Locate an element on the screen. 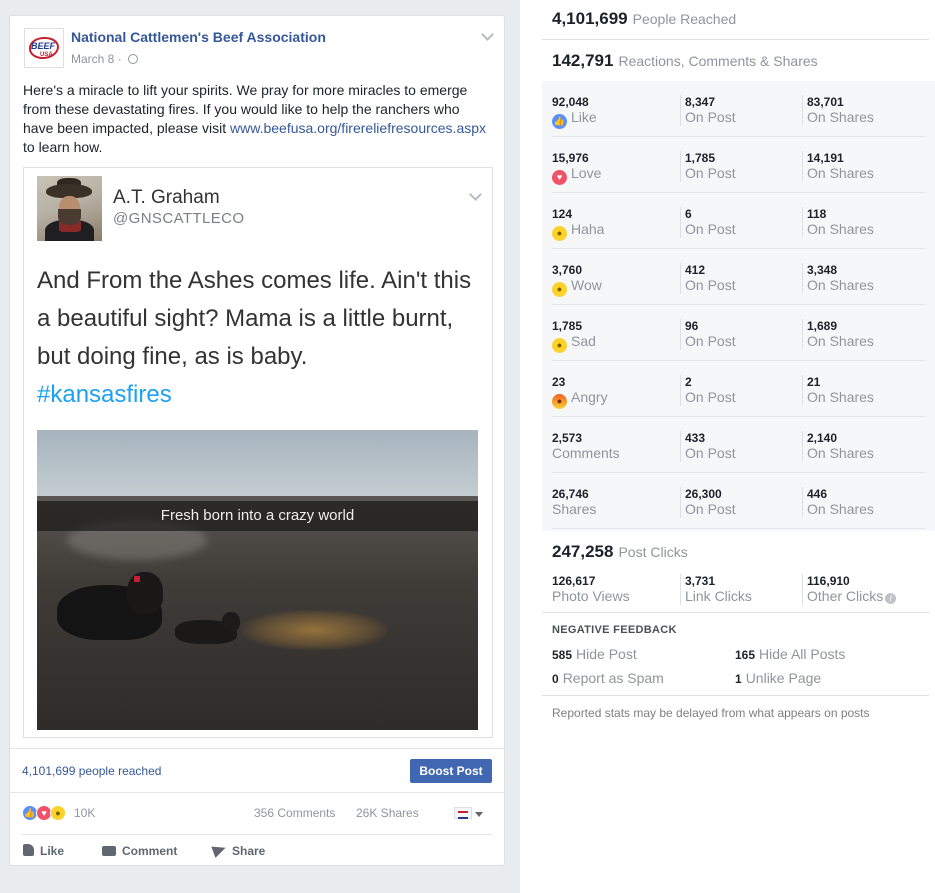  reactions-count: 10K is located at coordinates (84, 813).